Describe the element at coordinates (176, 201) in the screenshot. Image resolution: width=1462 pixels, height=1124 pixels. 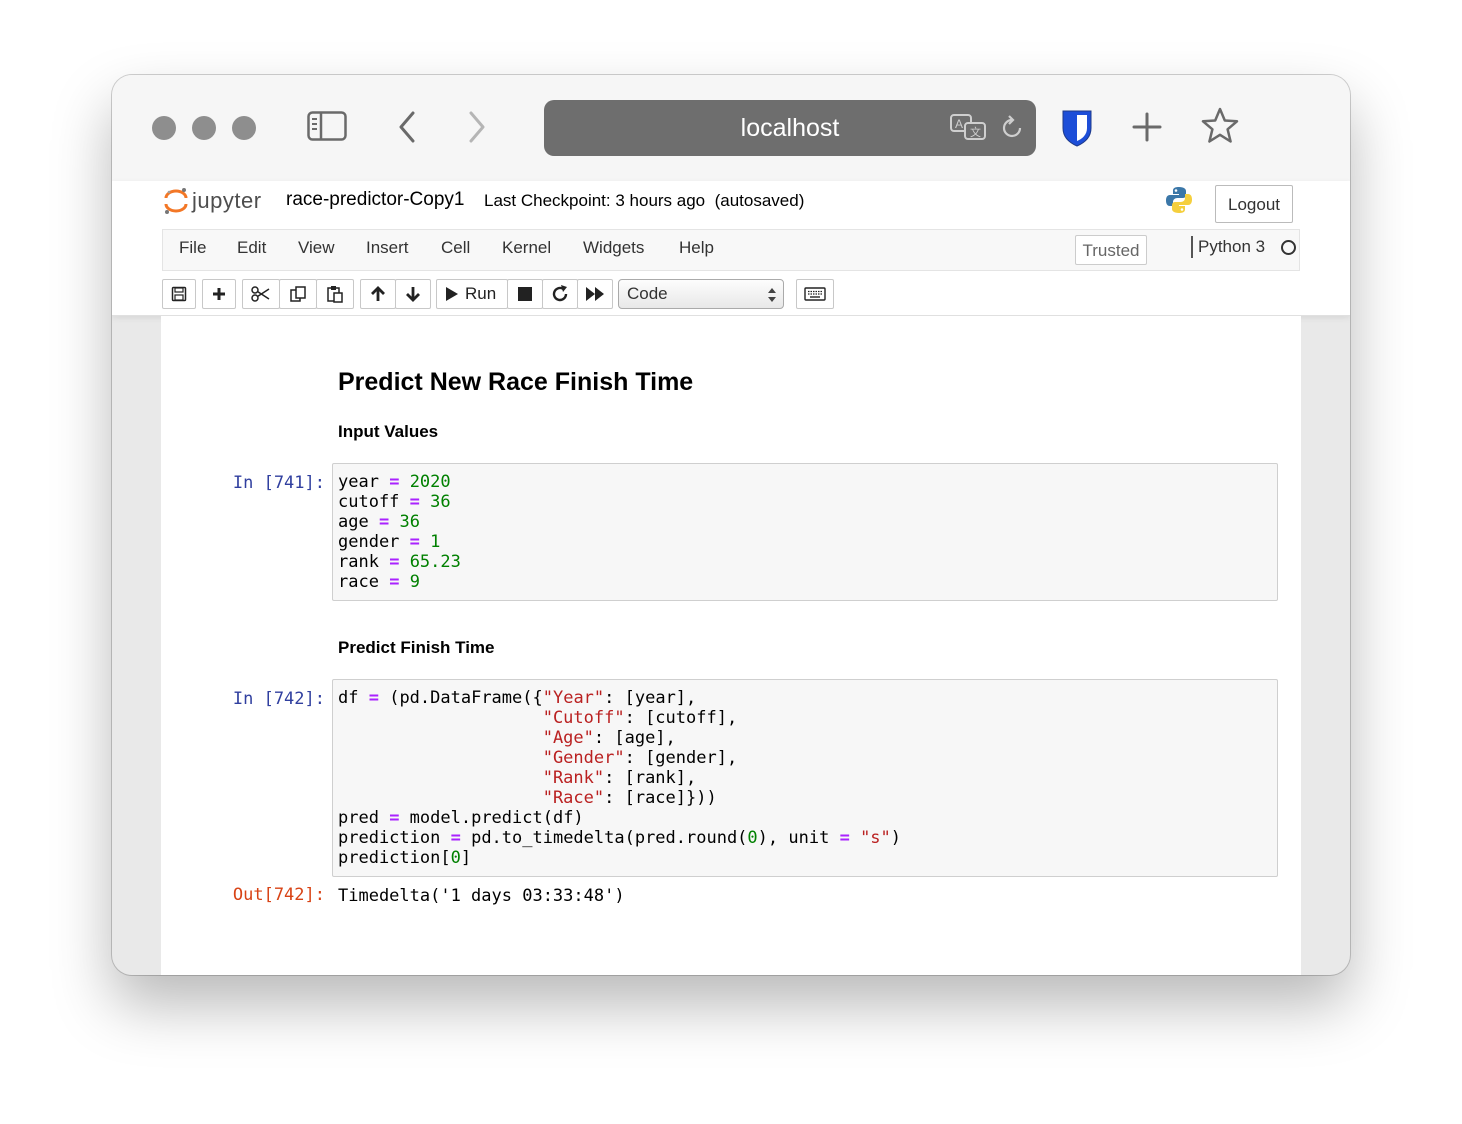
I see `jupyter-logo-icon` at that location.